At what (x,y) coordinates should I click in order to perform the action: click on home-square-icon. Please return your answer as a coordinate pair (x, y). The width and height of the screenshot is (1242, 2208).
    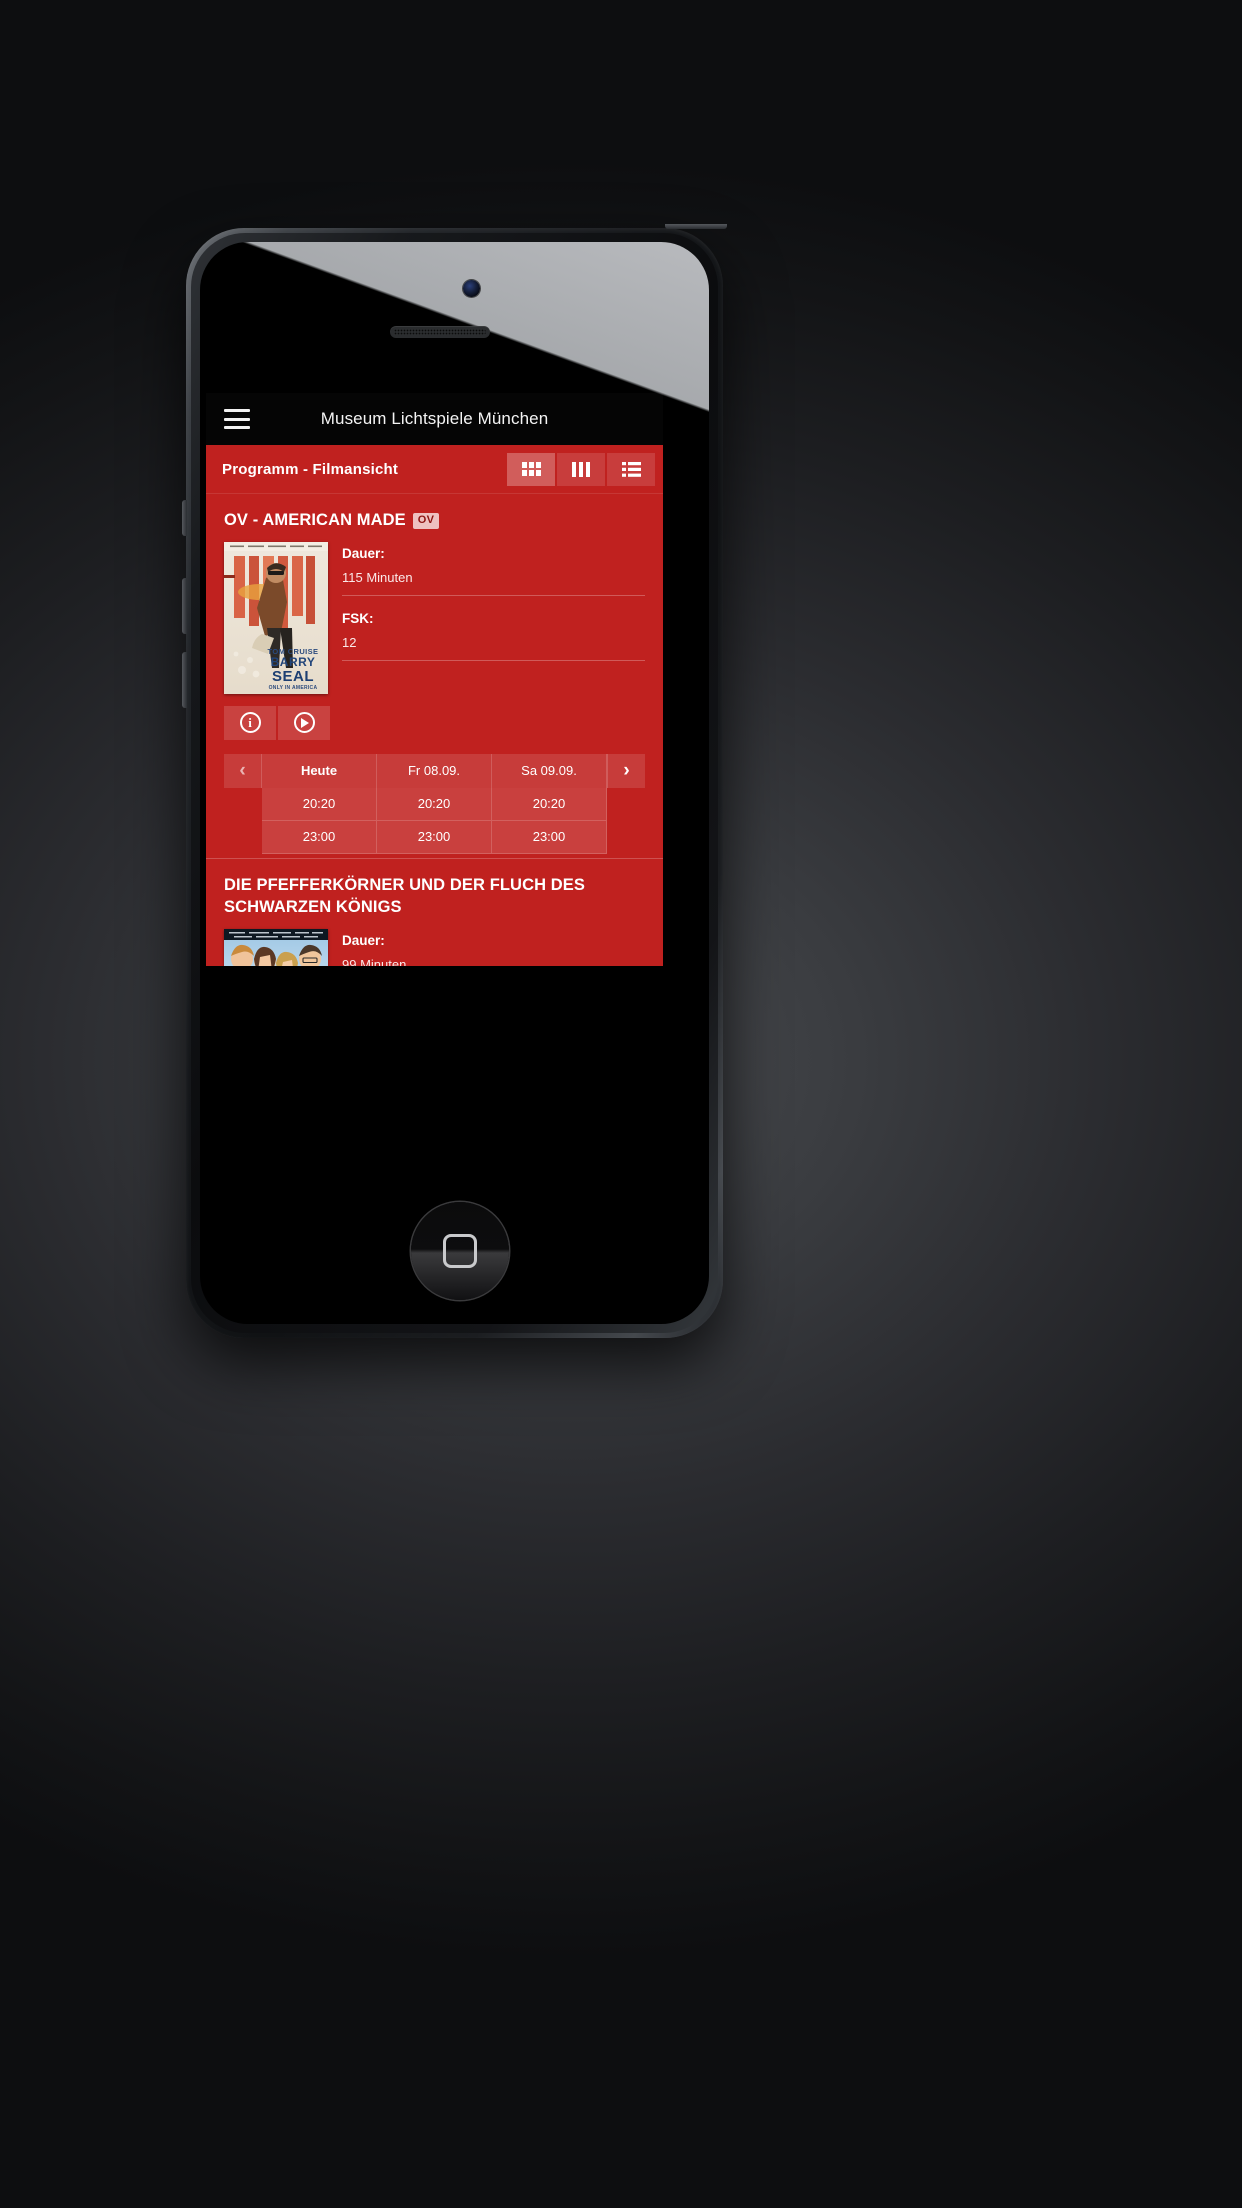
    Looking at the image, I should click on (460, 1251).